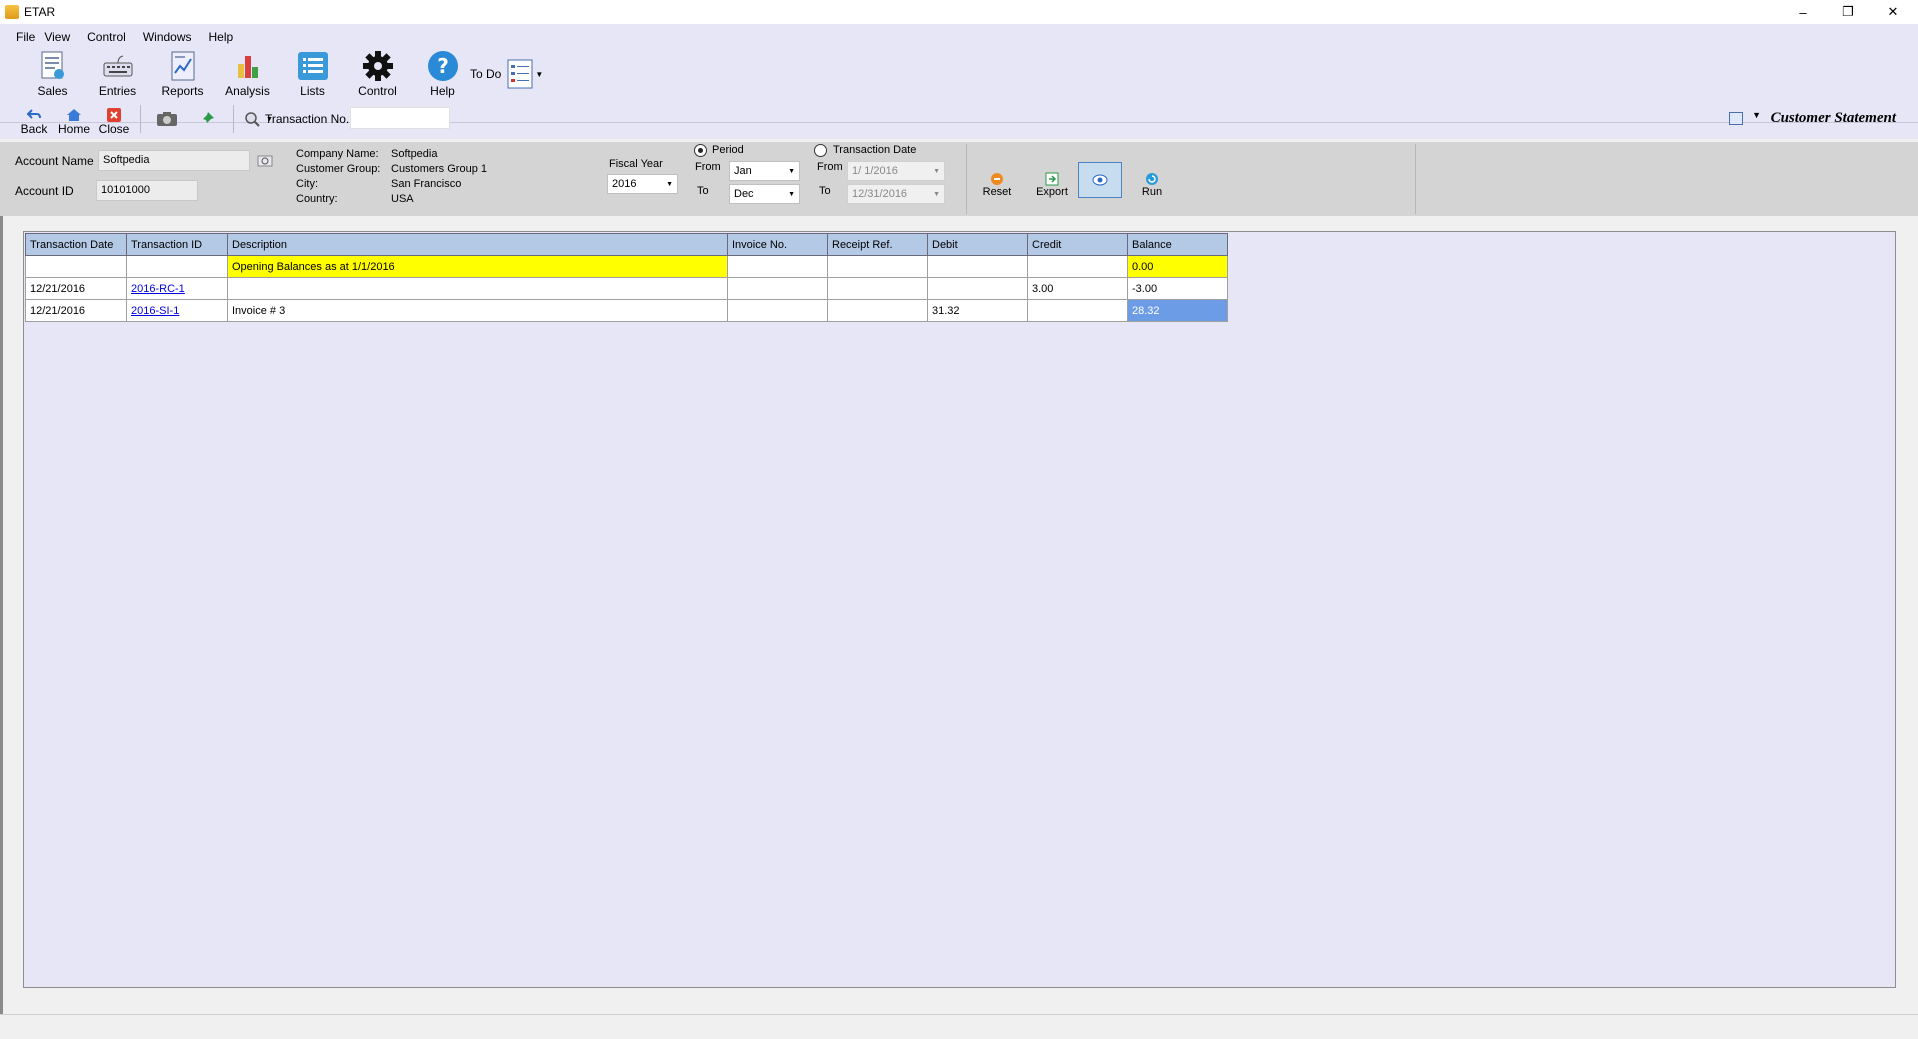 The image size is (1918, 1039). What do you see at coordinates (896, 194) in the screenshot?
I see `date-to-picker: 12/31/2016 ▼` at bounding box center [896, 194].